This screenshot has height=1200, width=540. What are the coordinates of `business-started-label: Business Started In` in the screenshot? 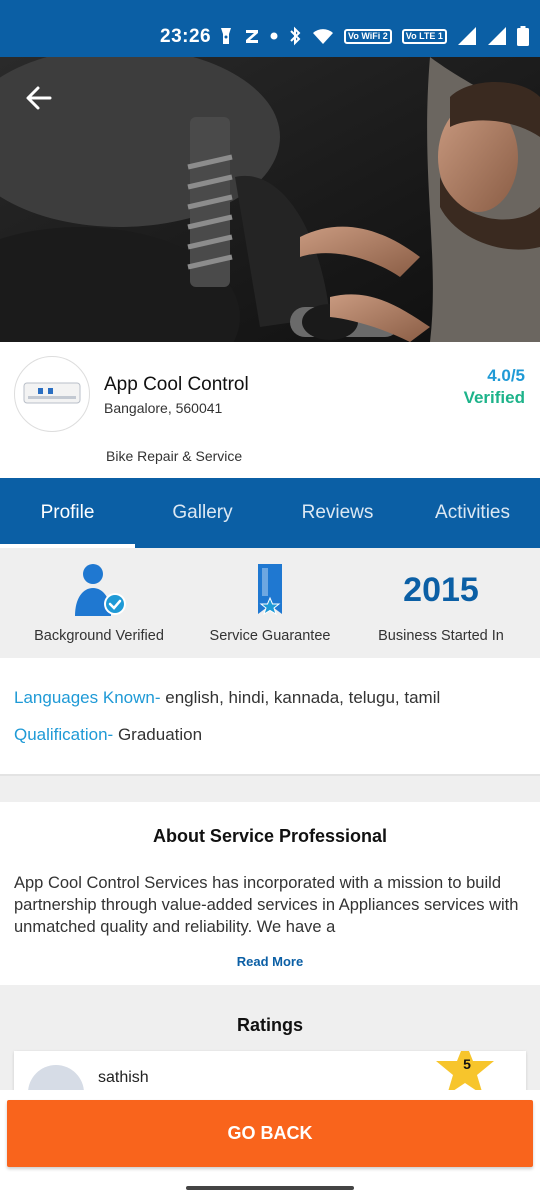 It's located at (441, 636).